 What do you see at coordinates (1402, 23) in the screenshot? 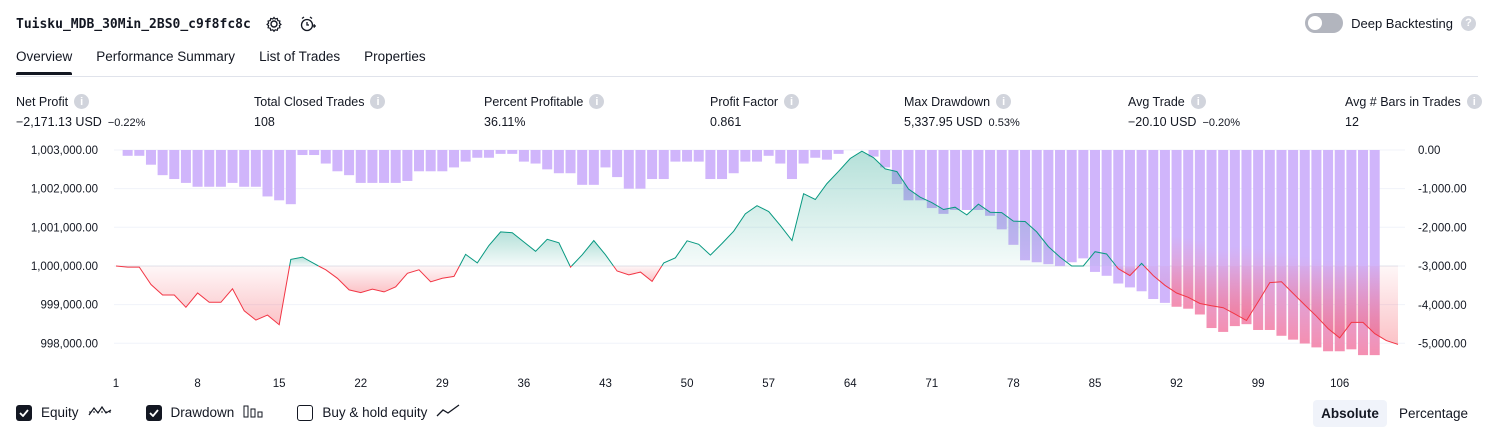
I see `deep-backtesting-label: Deep Backtesting` at bounding box center [1402, 23].